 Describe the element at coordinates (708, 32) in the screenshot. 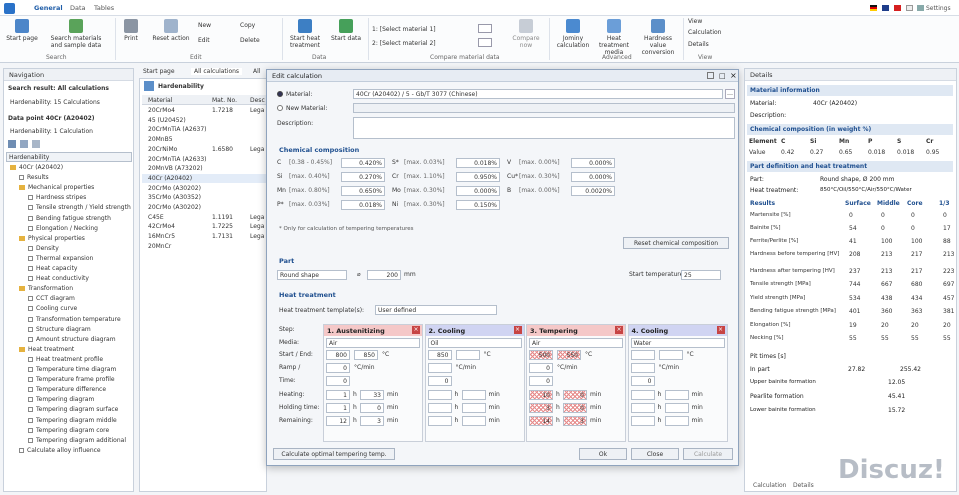

I see `calculation-view-button: Calculation` at that location.